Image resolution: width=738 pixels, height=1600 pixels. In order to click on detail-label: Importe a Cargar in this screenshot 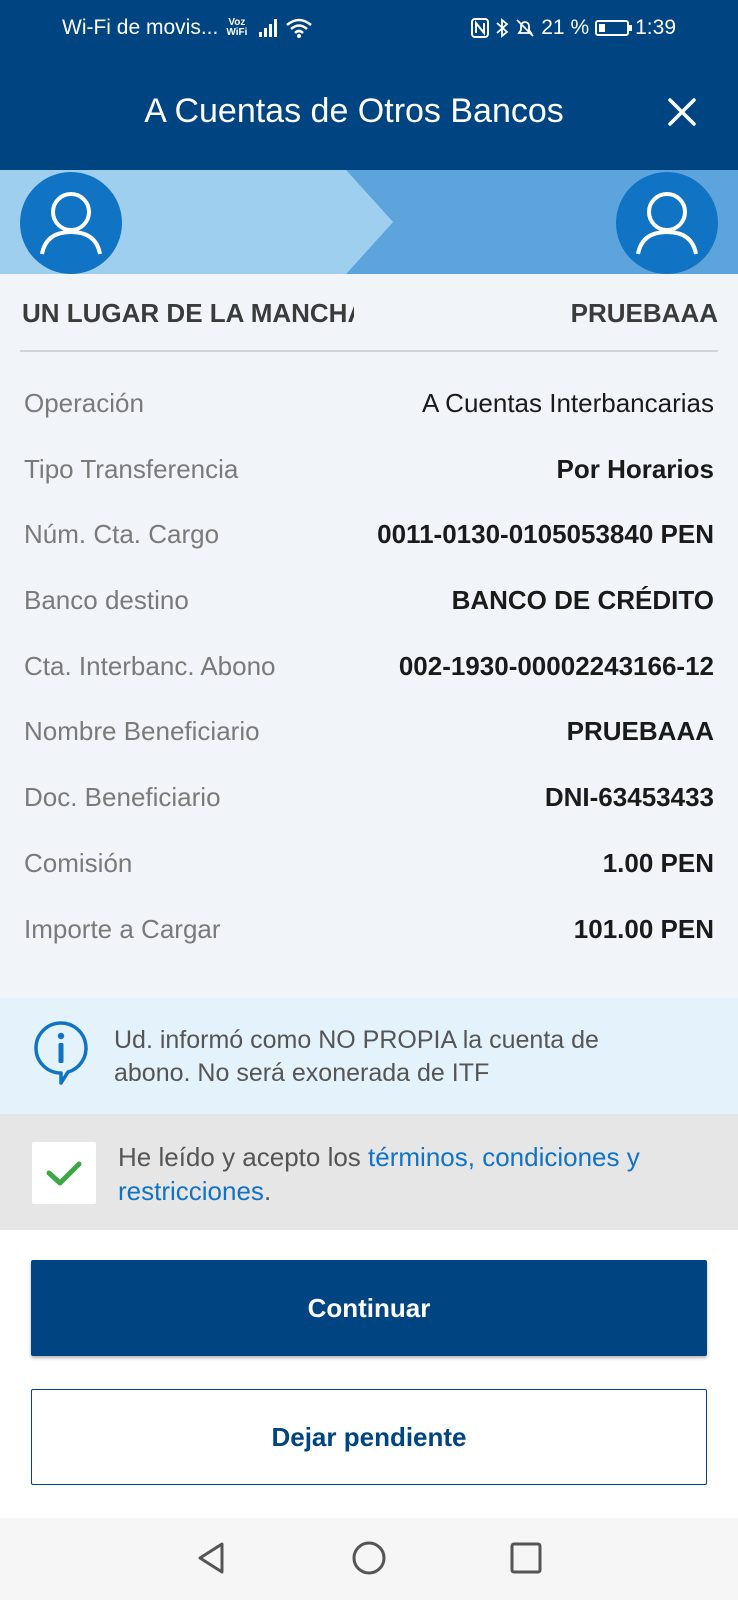, I will do `click(122, 928)`.